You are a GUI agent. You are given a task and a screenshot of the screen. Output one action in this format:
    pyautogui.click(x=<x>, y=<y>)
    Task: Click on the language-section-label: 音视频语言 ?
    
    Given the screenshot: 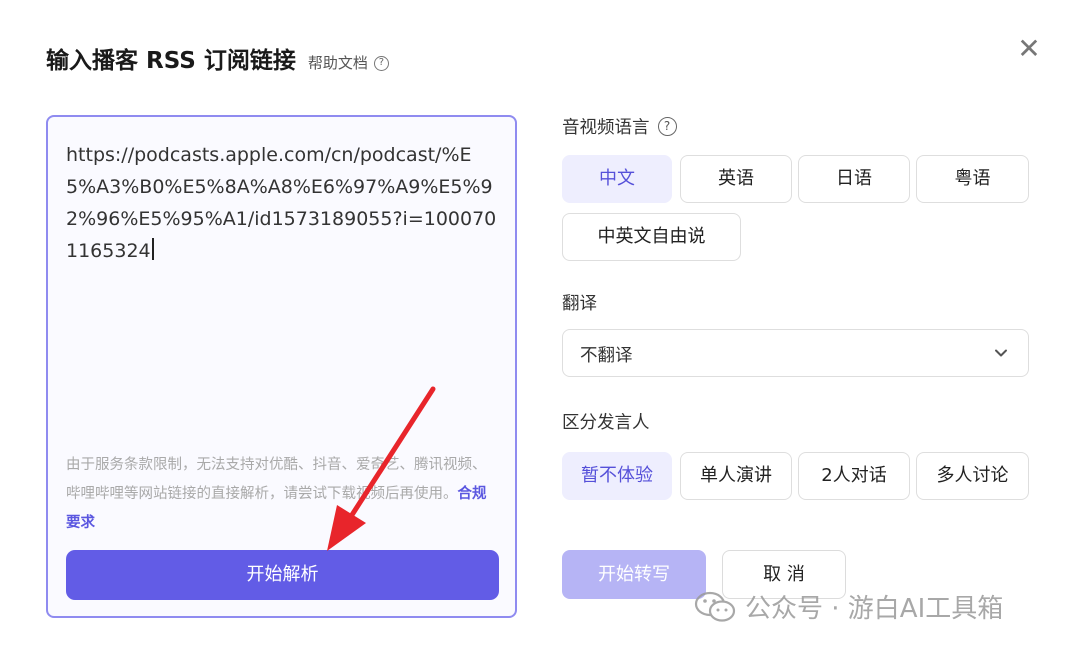 What is the action you would take?
    pyautogui.click(x=619, y=126)
    